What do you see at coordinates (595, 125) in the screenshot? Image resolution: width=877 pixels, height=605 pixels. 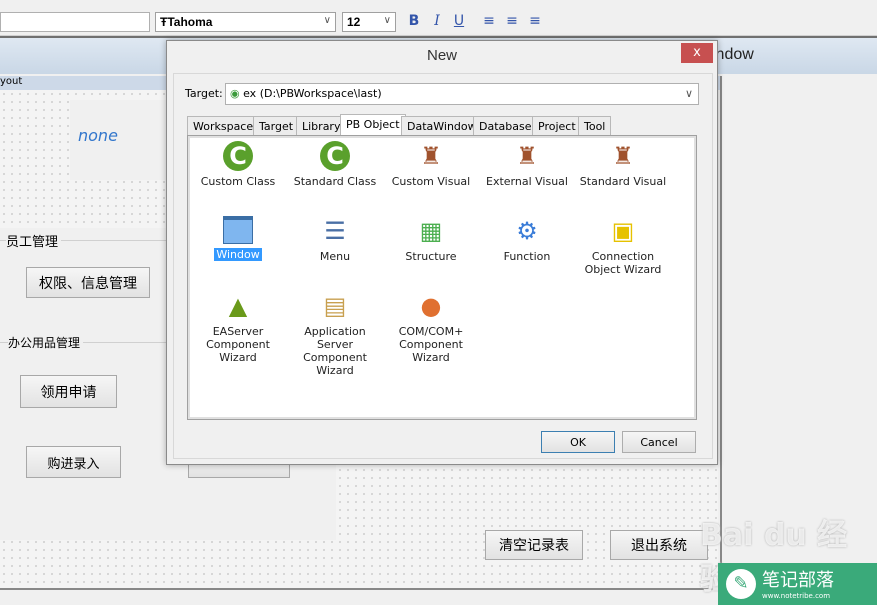 I see `tab-tool: Tool` at bounding box center [595, 125].